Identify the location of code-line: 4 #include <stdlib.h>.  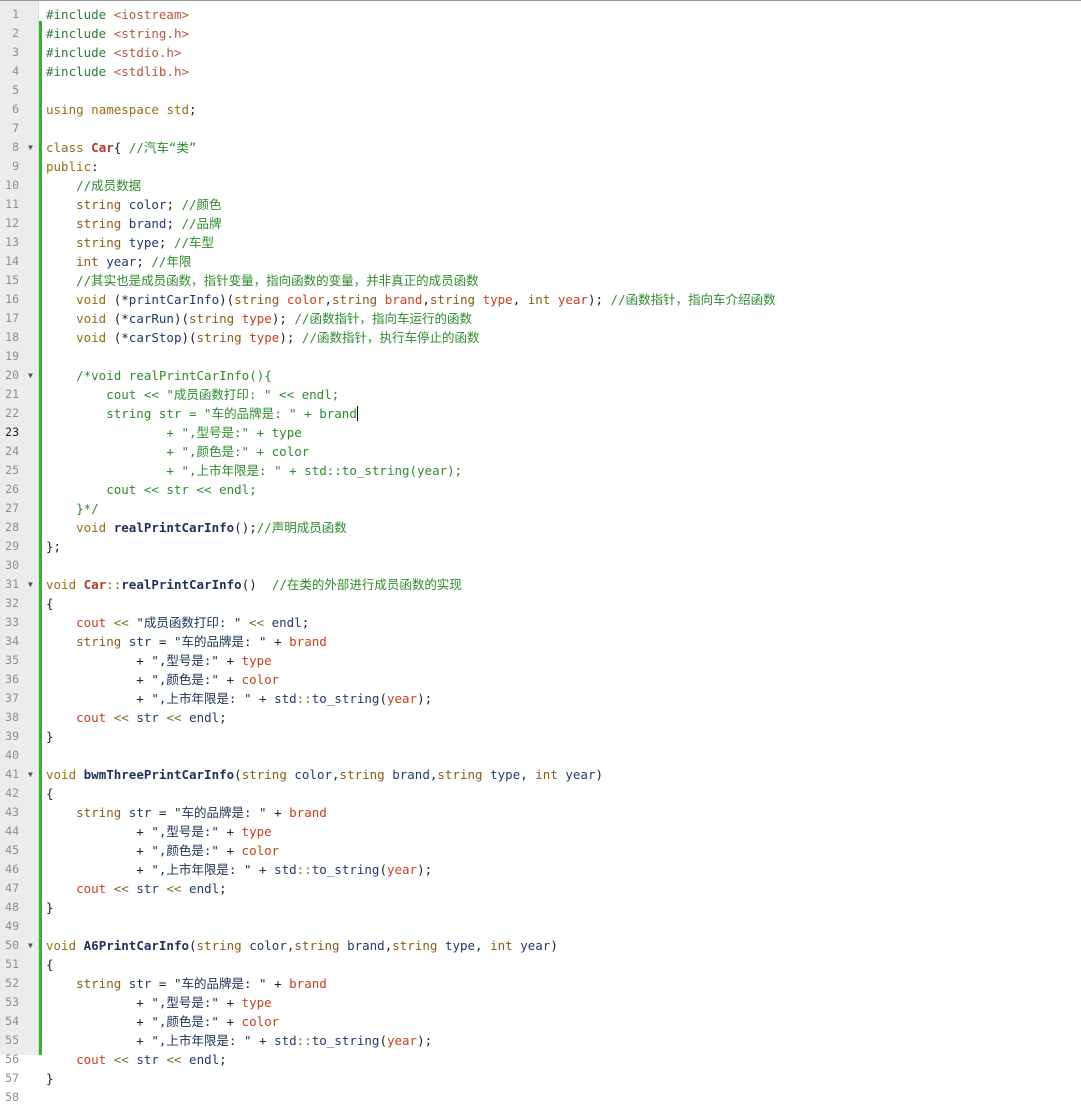
(540, 71).